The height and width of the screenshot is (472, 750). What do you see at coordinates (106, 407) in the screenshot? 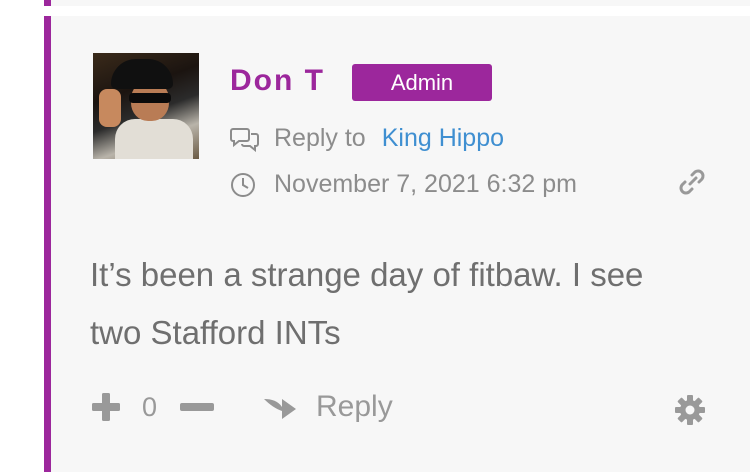
I see `plus-icon` at bounding box center [106, 407].